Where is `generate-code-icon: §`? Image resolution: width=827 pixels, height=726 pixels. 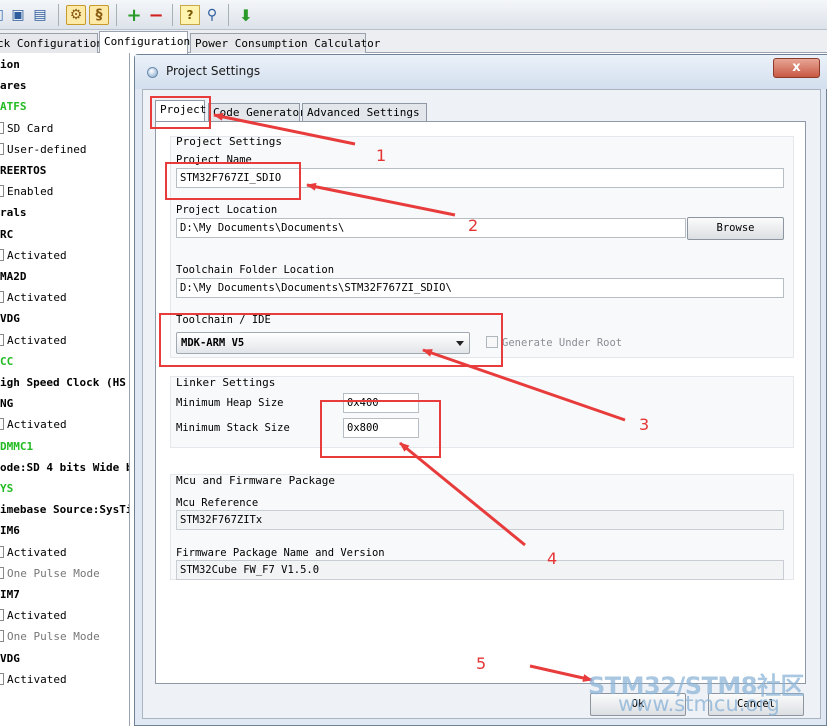 generate-code-icon: § is located at coordinates (99, 15).